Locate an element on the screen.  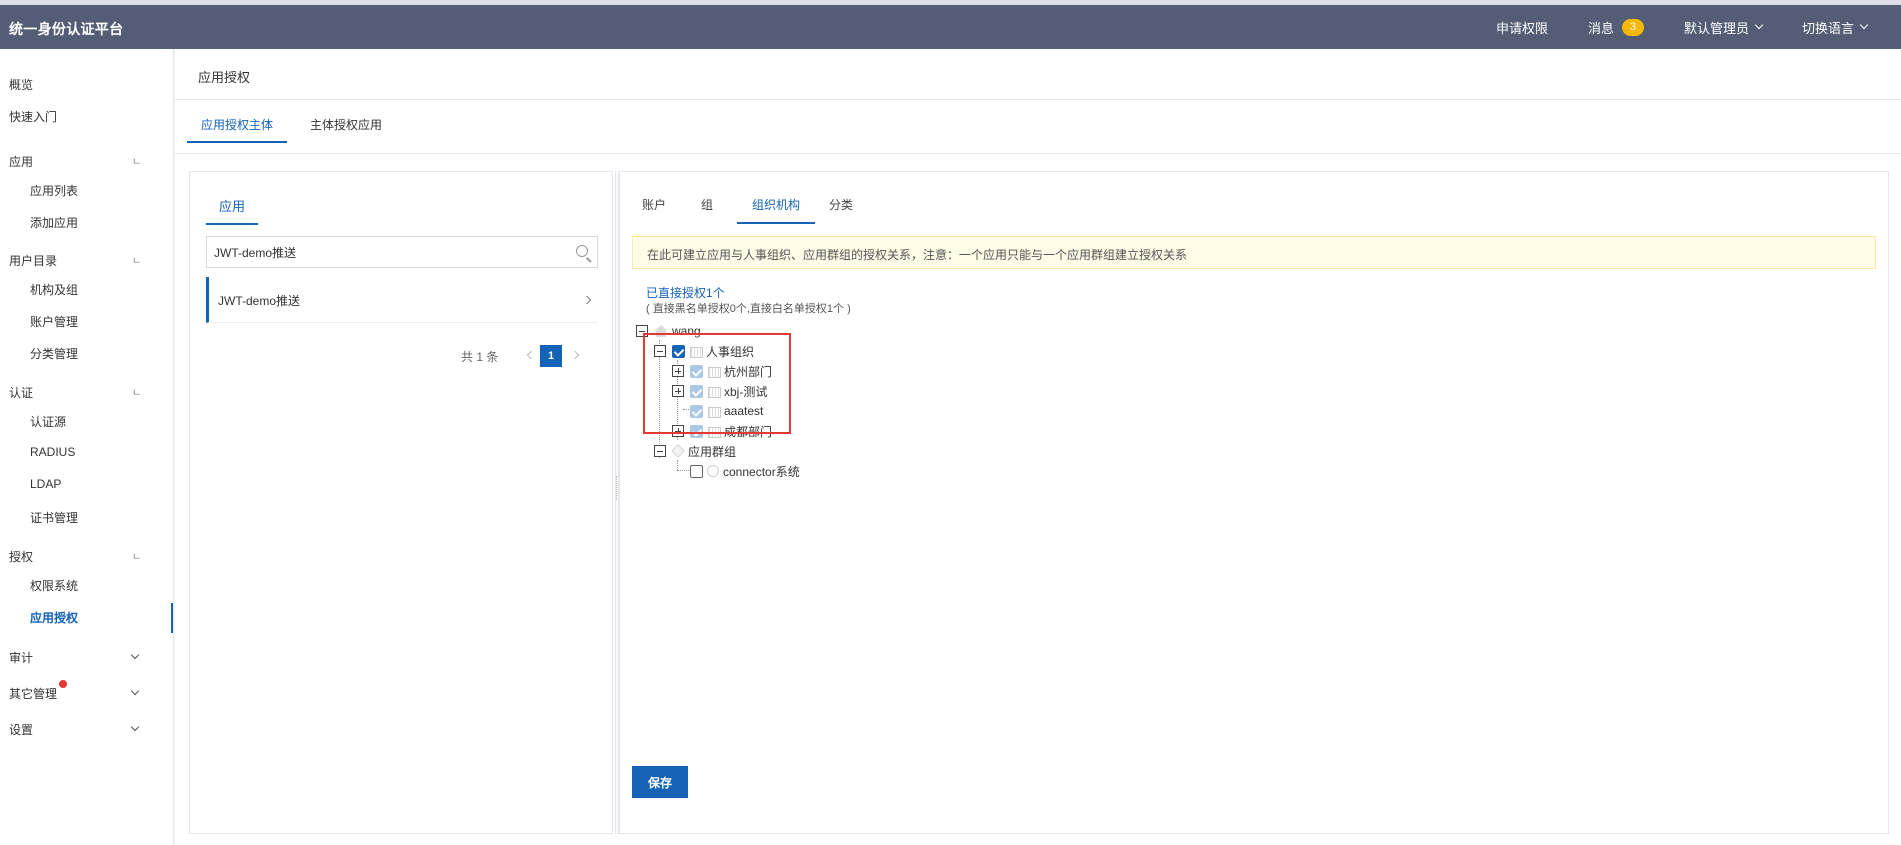
language-menu: 切换语言 is located at coordinates (1834, 27).